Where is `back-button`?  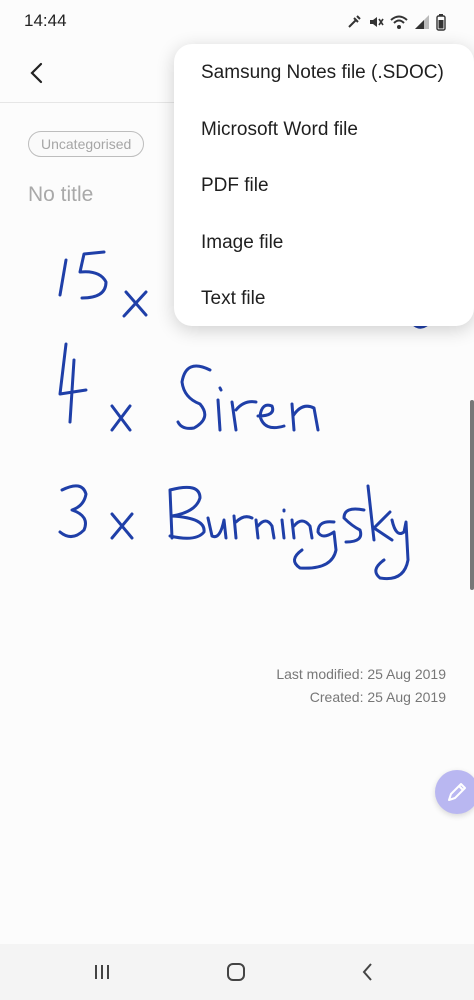 back-button is located at coordinates (37, 73).